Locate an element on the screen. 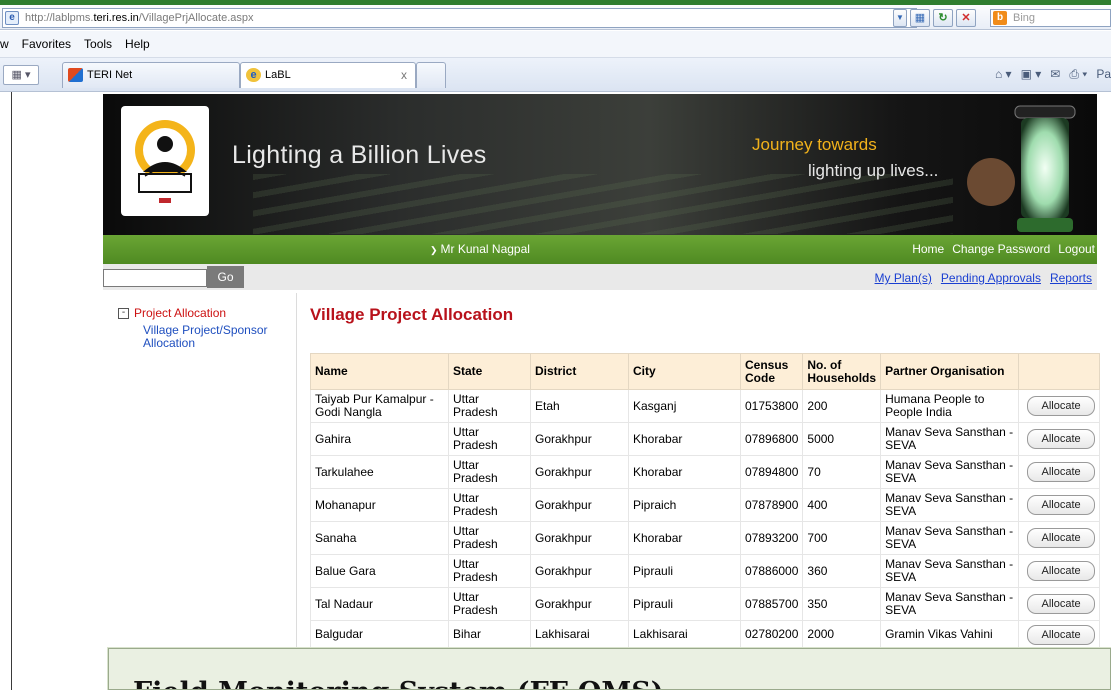 The height and width of the screenshot is (690, 1111). tab-teri-net: TERI Net is located at coordinates (151, 75).